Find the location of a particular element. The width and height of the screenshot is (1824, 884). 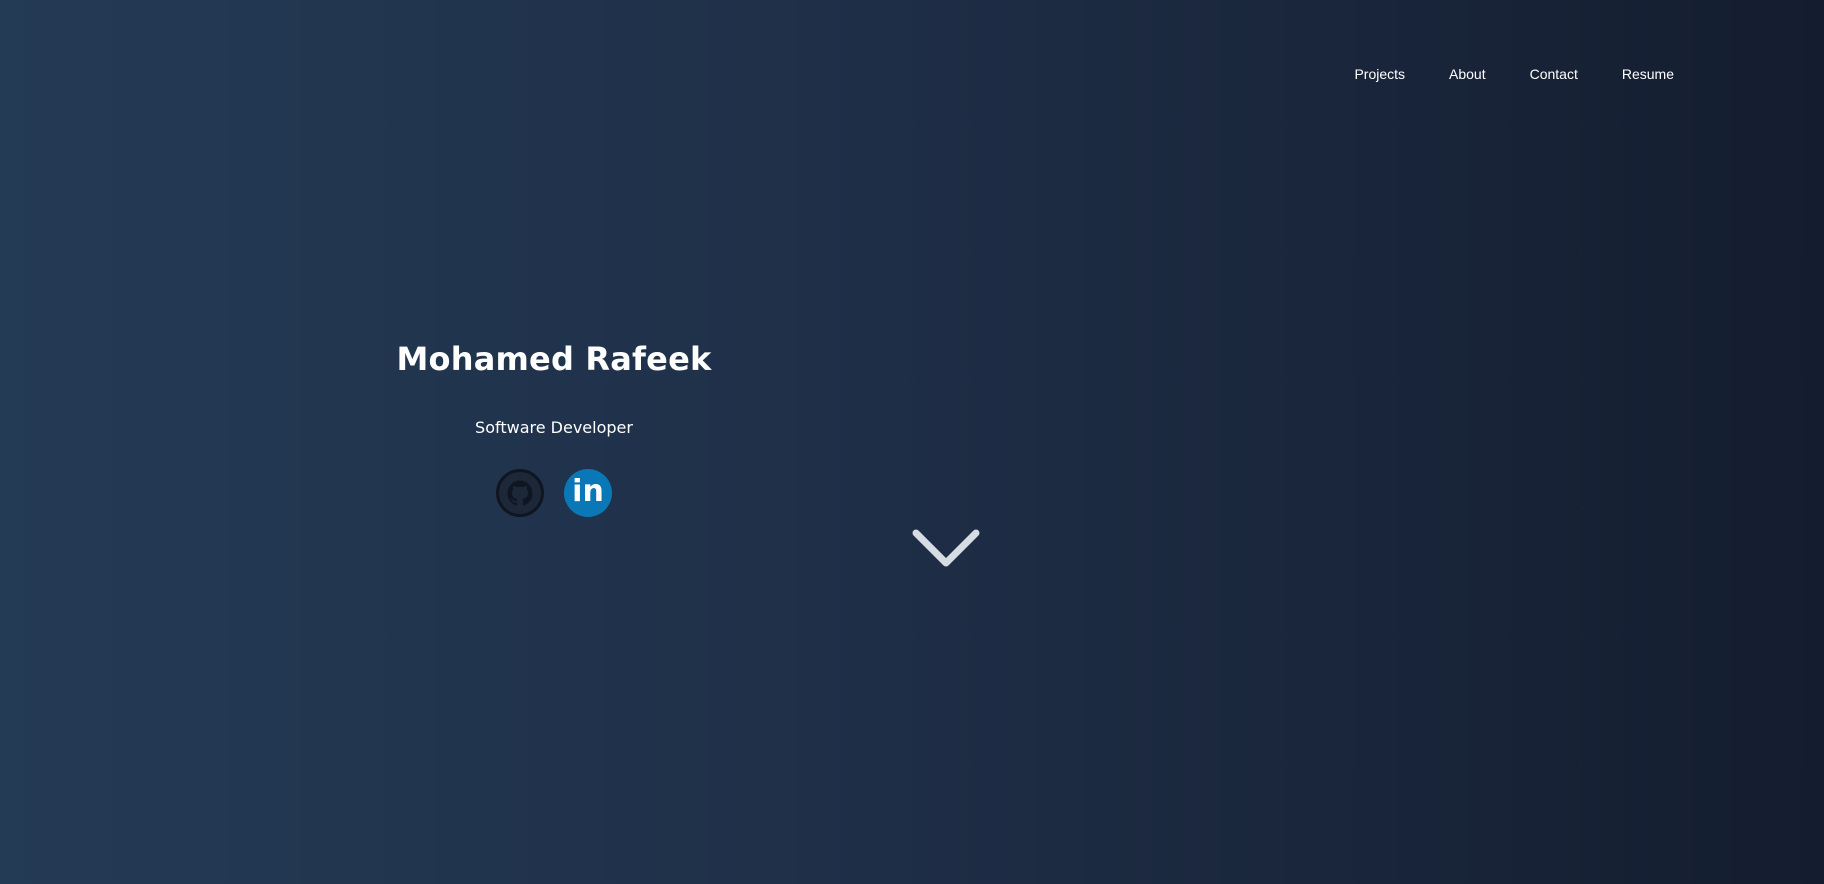

github-link is located at coordinates (520, 493).